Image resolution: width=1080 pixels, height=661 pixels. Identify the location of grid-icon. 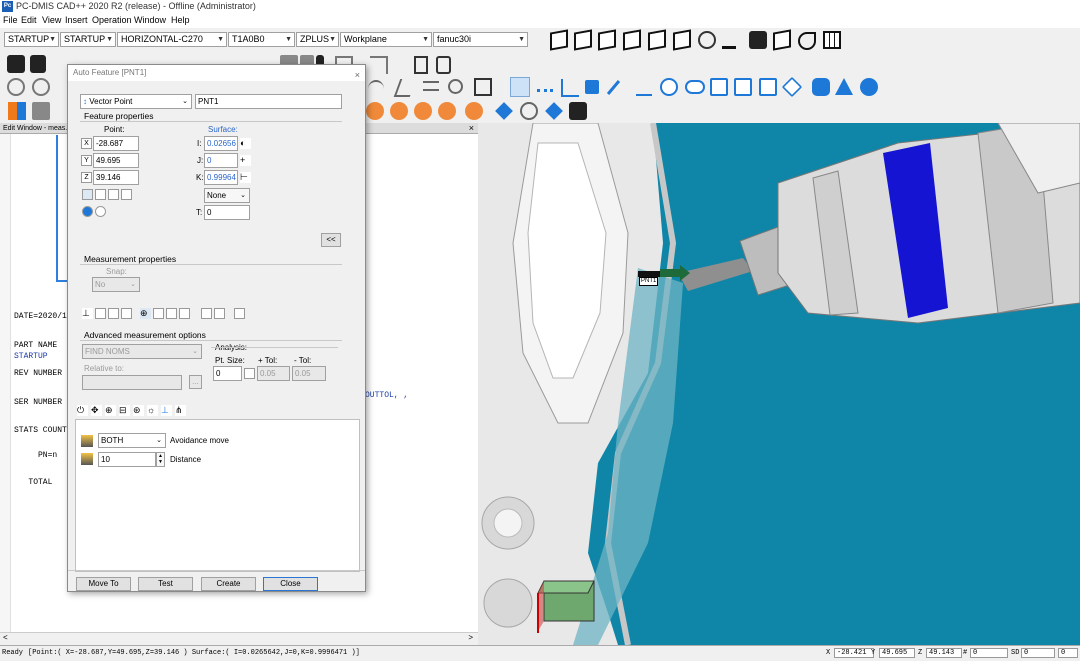
(832, 40).